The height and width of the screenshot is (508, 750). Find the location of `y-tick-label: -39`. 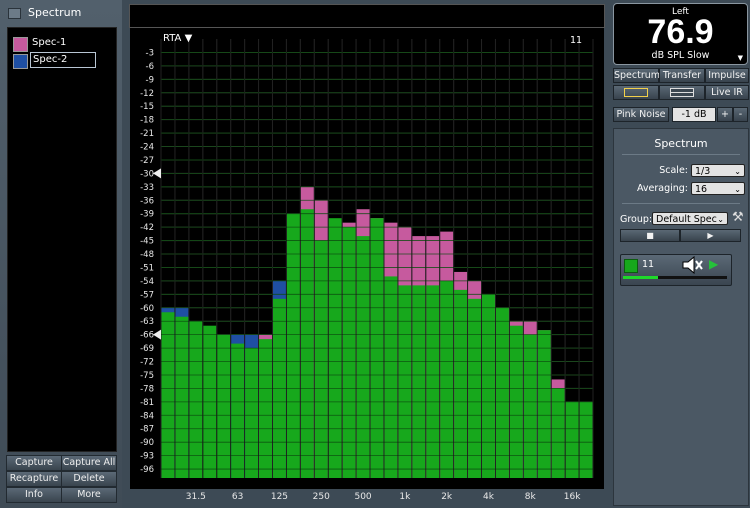

y-tick-label: -39 is located at coordinates (147, 215).